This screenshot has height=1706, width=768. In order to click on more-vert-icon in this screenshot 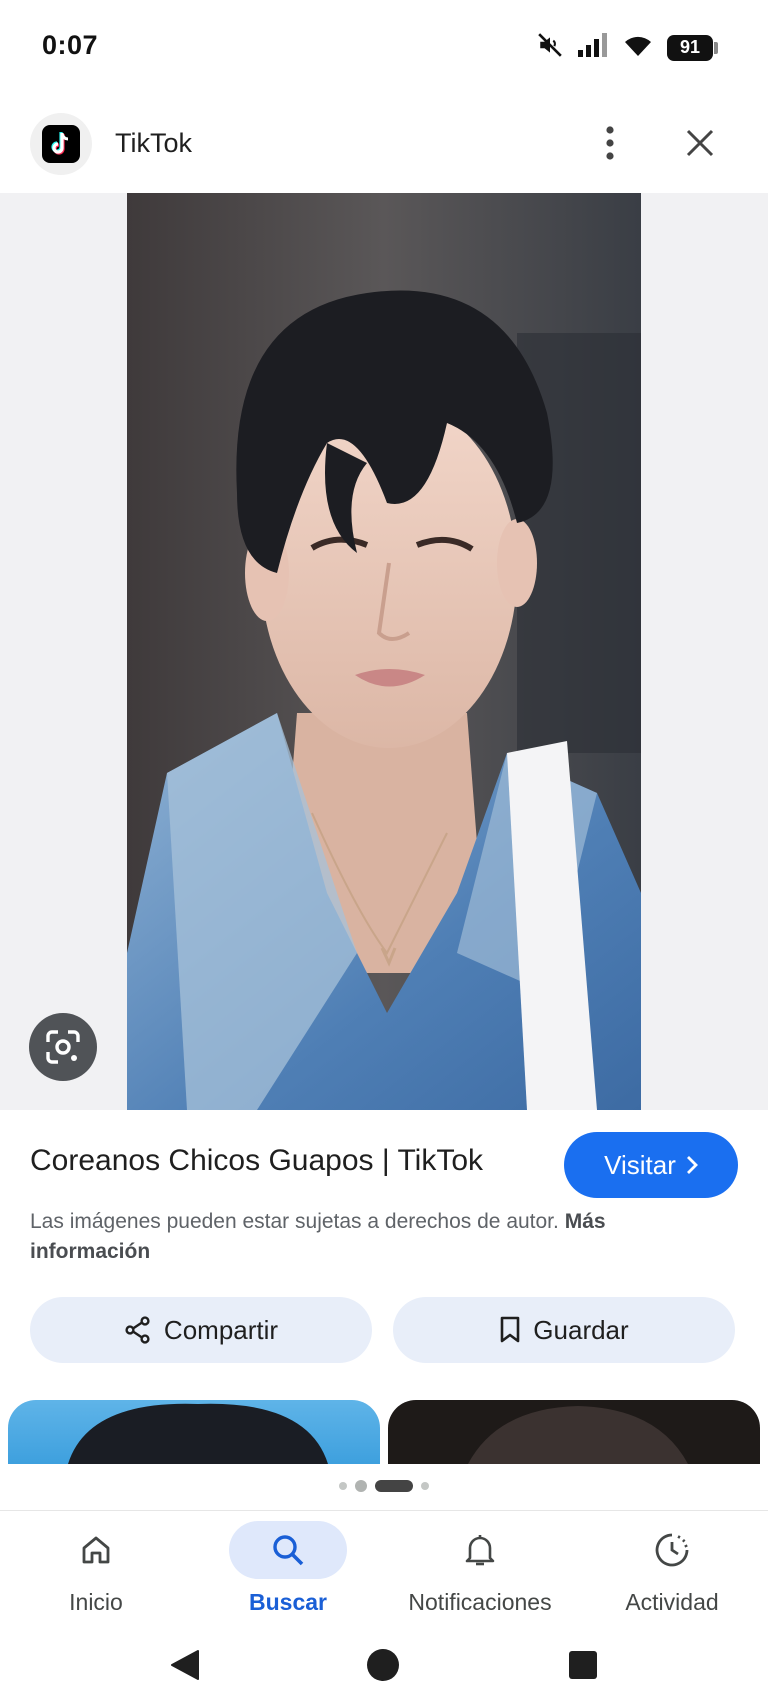, I will do `click(610, 143)`.